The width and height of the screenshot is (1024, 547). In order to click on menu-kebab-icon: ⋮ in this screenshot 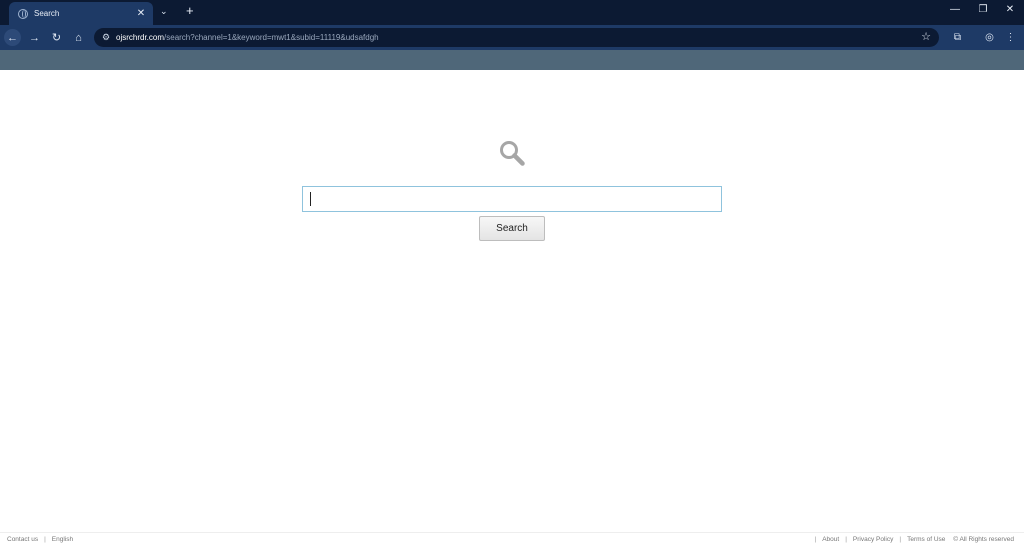, I will do `click(1010, 37)`.